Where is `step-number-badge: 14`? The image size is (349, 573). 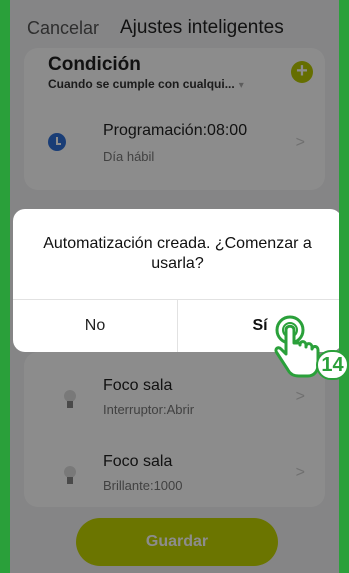
step-number-badge: 14 is located at coordinates (332, 365).